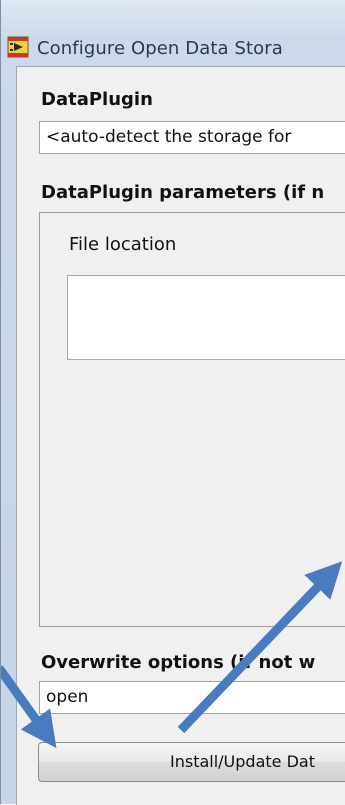 The image size is (345, 805). I want to click on window-title: Configure Open Data Stora, so click(160, 48).